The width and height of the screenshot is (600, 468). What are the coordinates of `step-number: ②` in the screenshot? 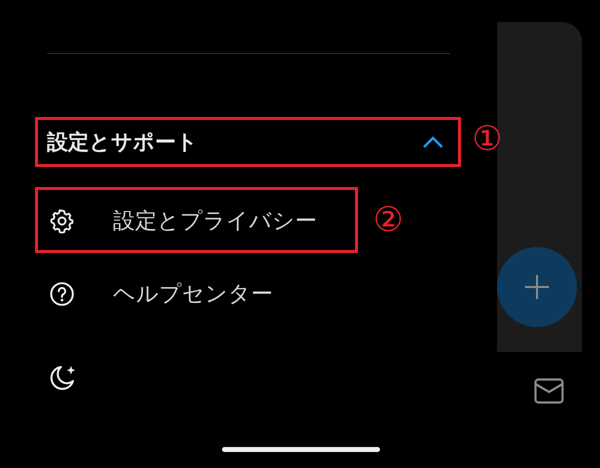 It's located at (388, 220).